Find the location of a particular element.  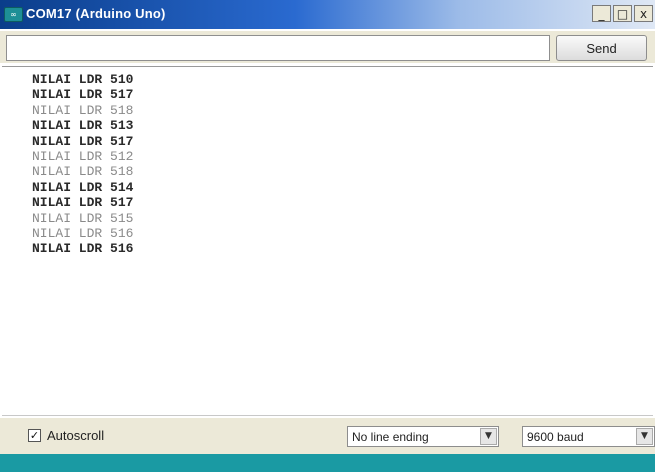

window-controls: _ □ x is located at coordinates (622, 13).